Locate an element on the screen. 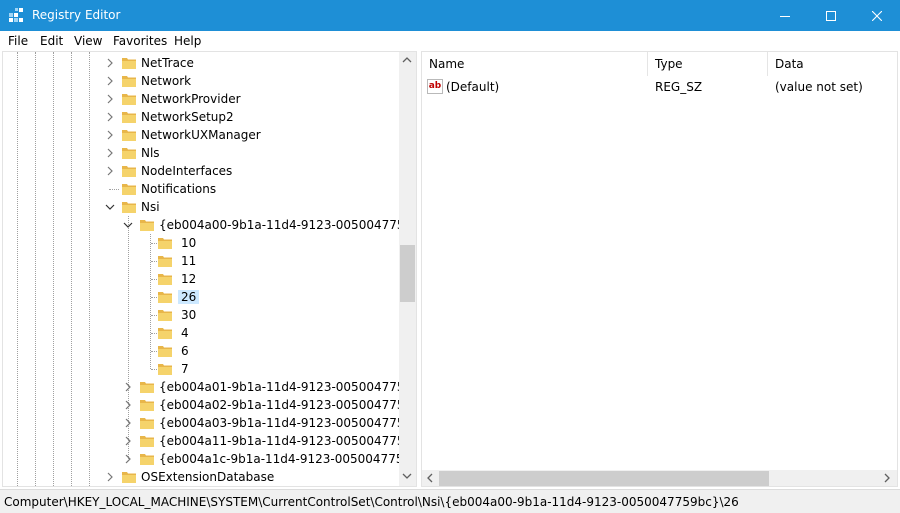  tree-item: NetworkProvider is located at coordinates (201, 99).